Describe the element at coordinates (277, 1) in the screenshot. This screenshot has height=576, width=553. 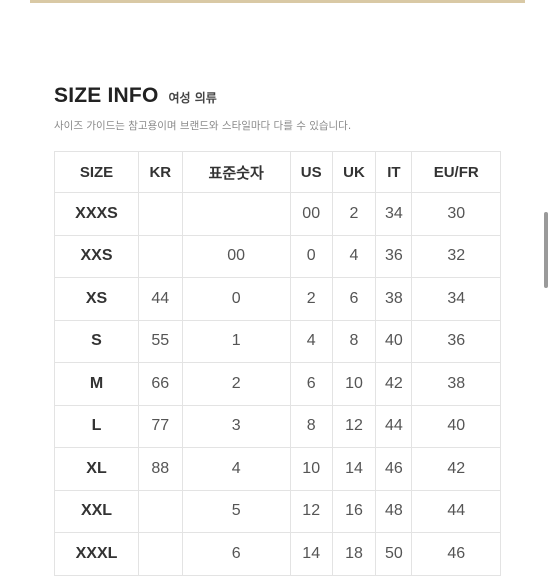
I see `top-image-edge` at that location.